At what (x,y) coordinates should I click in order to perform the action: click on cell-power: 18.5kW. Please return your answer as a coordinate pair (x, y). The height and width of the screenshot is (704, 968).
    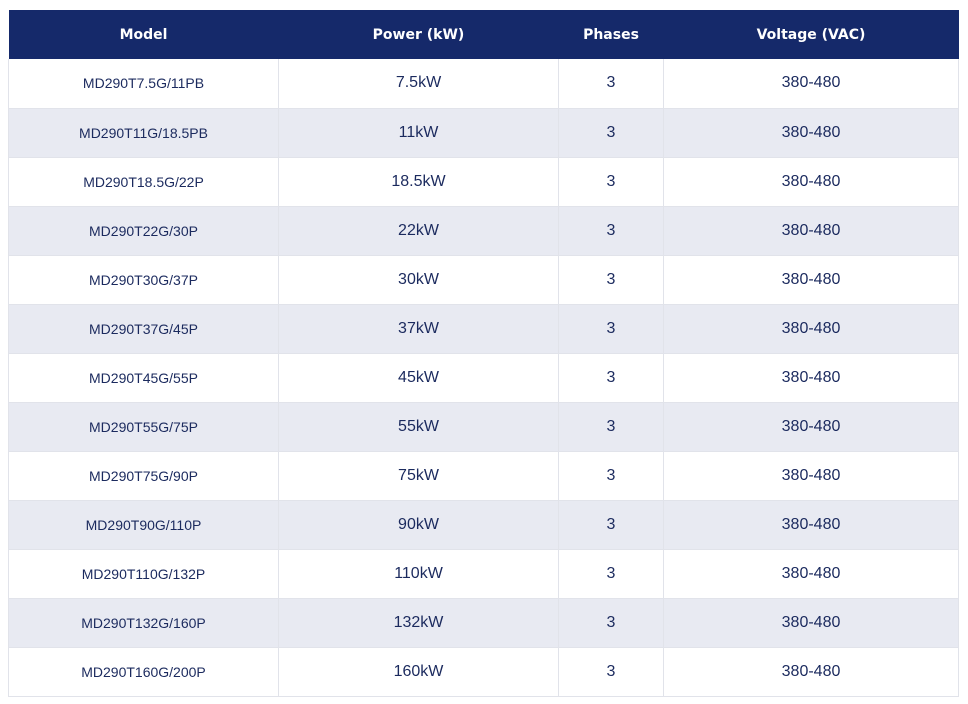
    Looking at the image, I should click on (418, 182).